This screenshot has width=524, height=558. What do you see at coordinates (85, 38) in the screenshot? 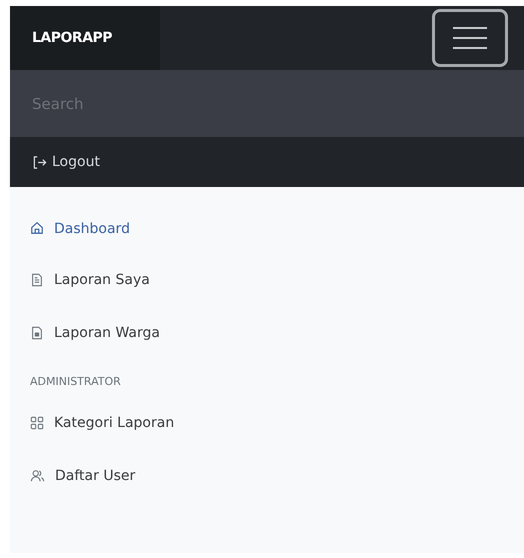
I see `app-brand: LAPORAPP` at bounding box center [85, 38].